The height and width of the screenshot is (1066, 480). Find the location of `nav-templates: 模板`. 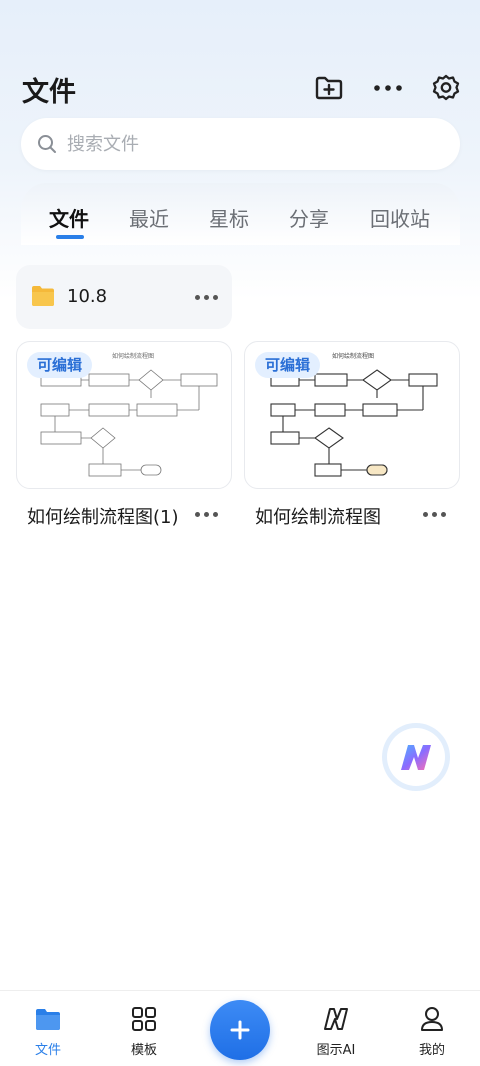

nav-templates: 模板 is located at coordinates (144, 1028).